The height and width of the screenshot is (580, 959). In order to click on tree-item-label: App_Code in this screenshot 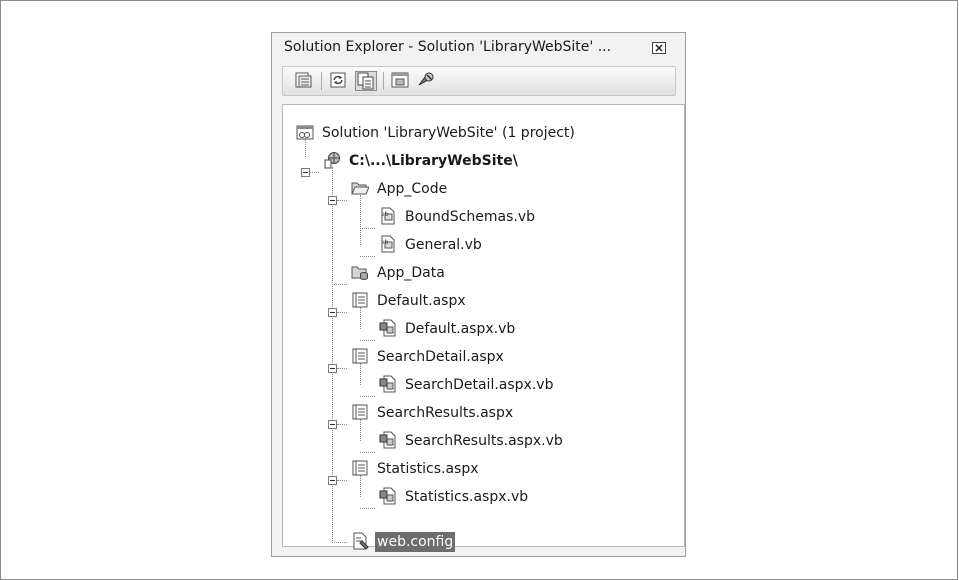, I will do `click(412, 189)`.